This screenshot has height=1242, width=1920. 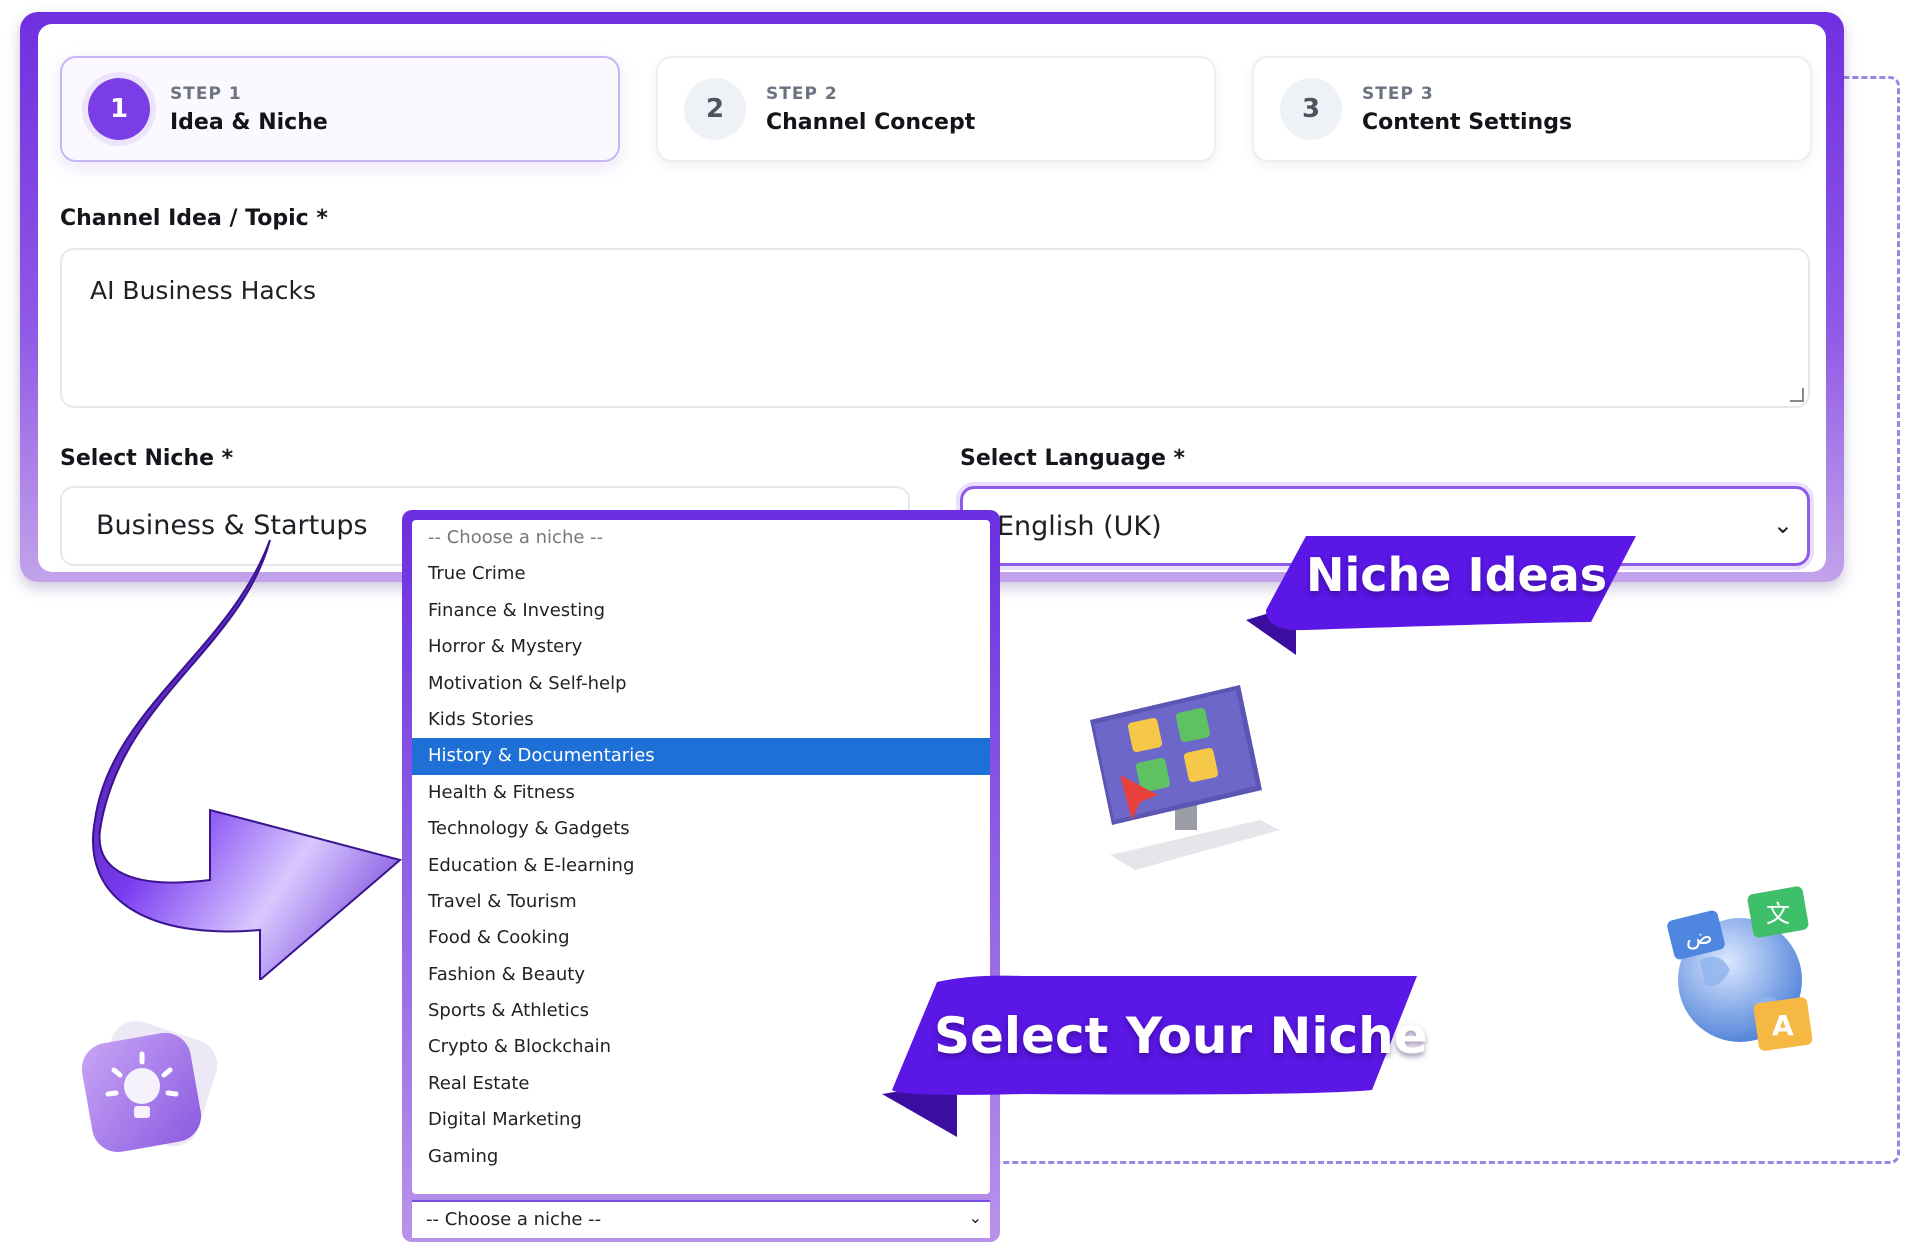 What do you see at coordinates (206, 94) in the screenshot?
I see `step-kicker-1: STEP 1` at bounding box center [206, 94].